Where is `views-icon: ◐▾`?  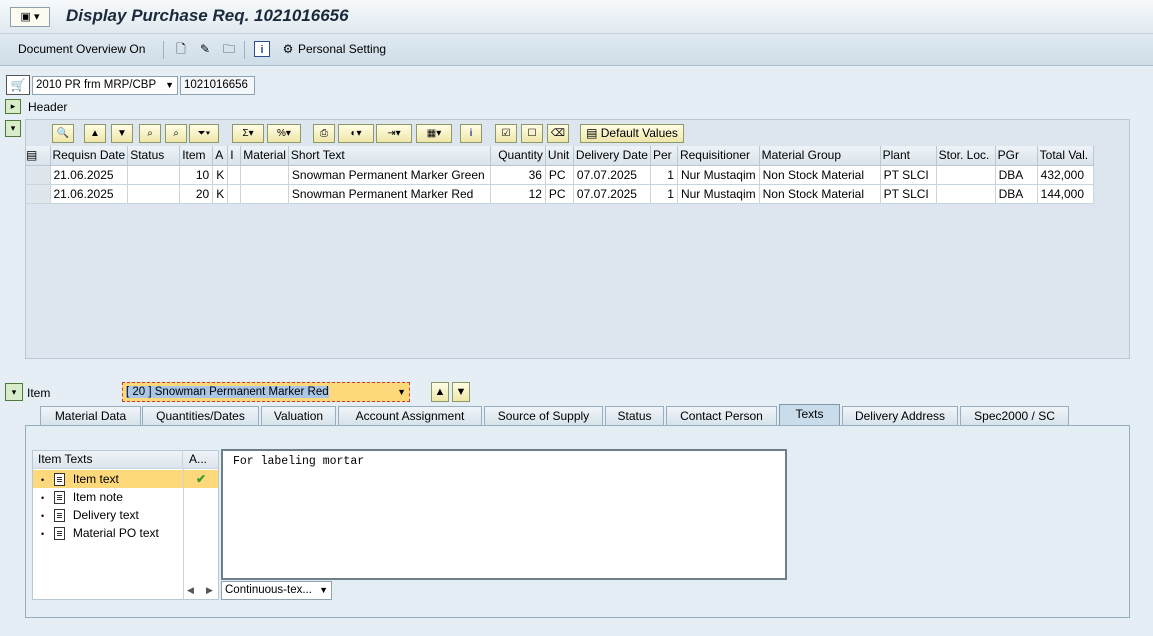
views-icon: ◐▾ is located at coordinates (356, 133).